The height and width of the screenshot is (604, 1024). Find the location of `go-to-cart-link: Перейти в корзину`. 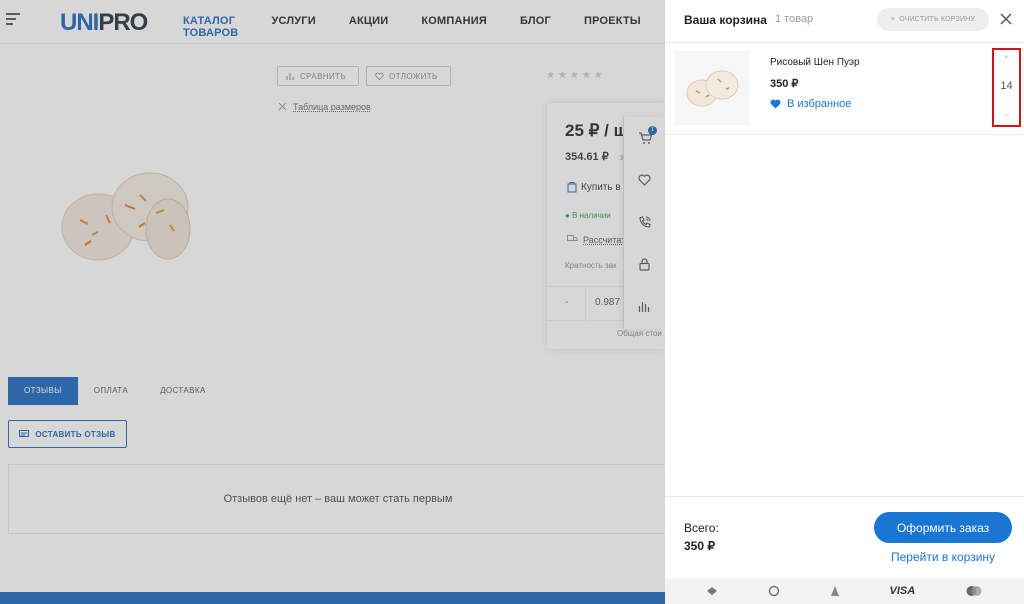

go-to-cart-link: Перейти в корзину is located at coordinates (943, 557).